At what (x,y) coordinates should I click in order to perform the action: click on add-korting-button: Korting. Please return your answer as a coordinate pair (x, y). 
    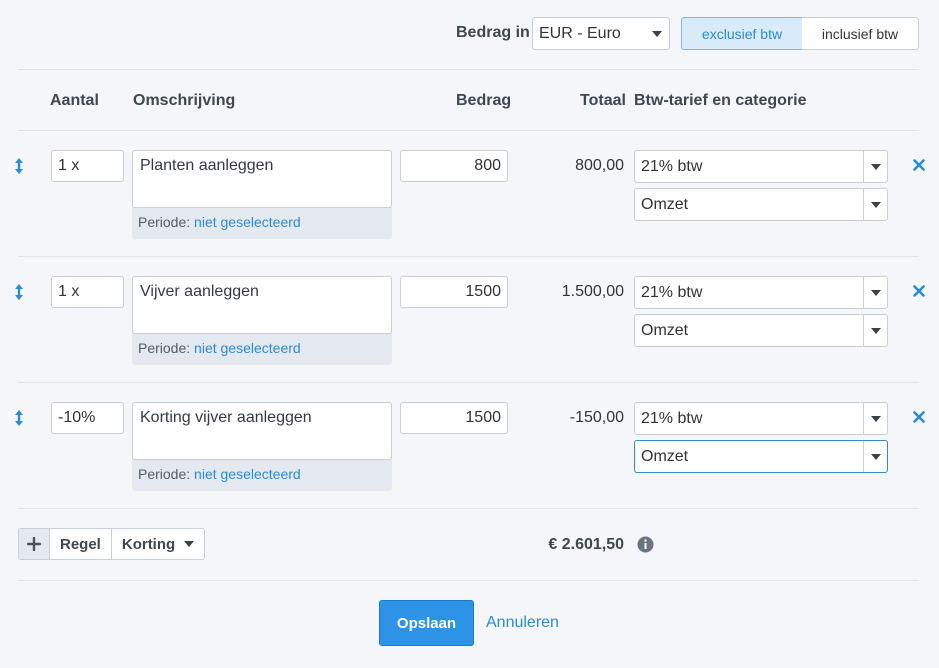
    Looking at the image, I should click on (157, 544).